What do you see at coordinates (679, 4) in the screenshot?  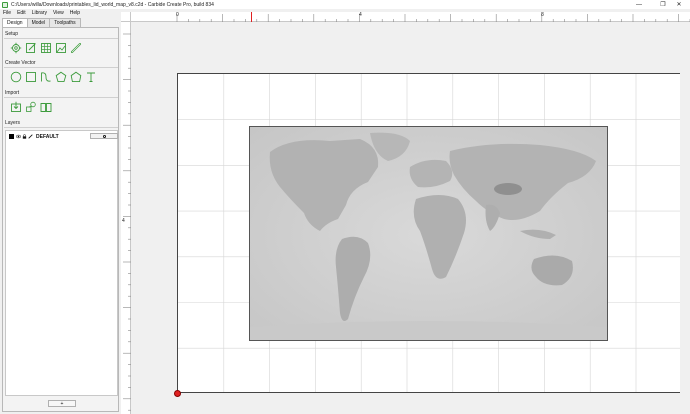 I see `close-button: ✕` at bounding box center [679, 4].